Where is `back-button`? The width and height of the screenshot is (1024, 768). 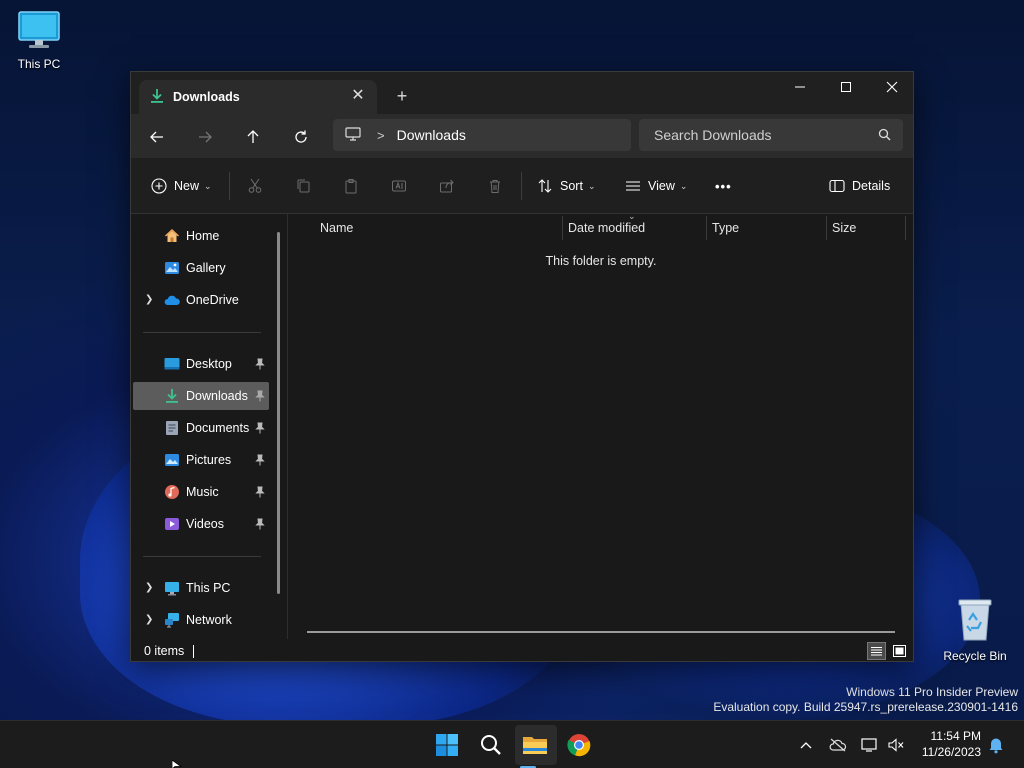
back-button is located at coordinates (157, 137).